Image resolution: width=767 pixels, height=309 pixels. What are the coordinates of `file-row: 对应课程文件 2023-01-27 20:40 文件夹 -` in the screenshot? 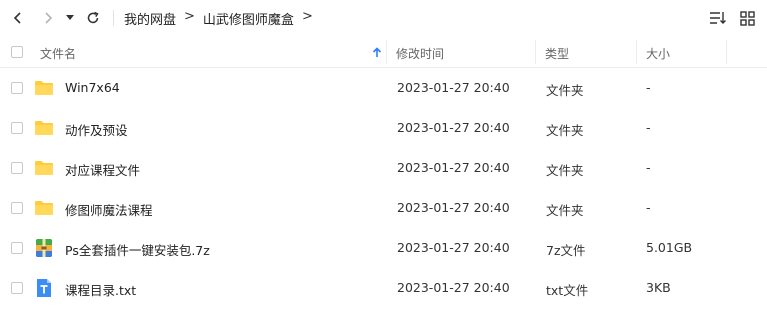 It's located at (383, 168).